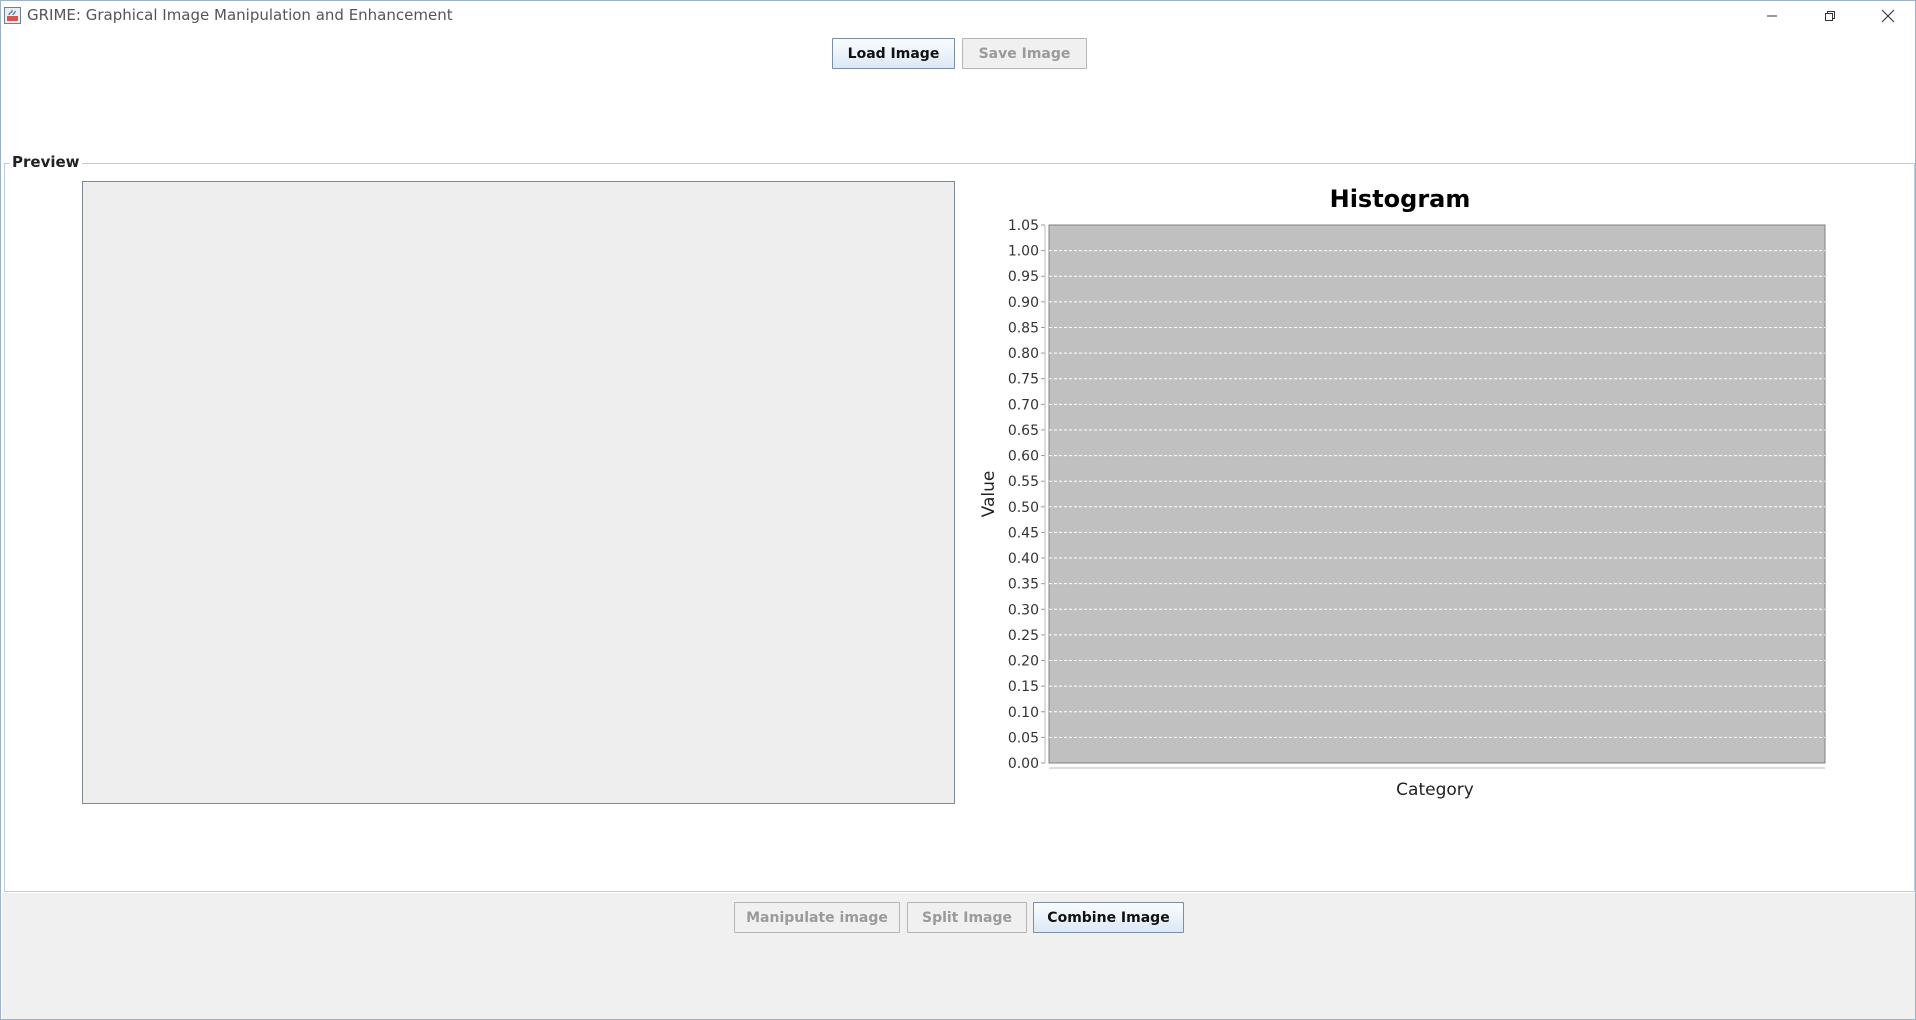 This screenshot has height=1020, width=1916. Describe the element at coordinates (1023, 713) in the screenshot. I see `y-tick-label: 0.10` at that location.